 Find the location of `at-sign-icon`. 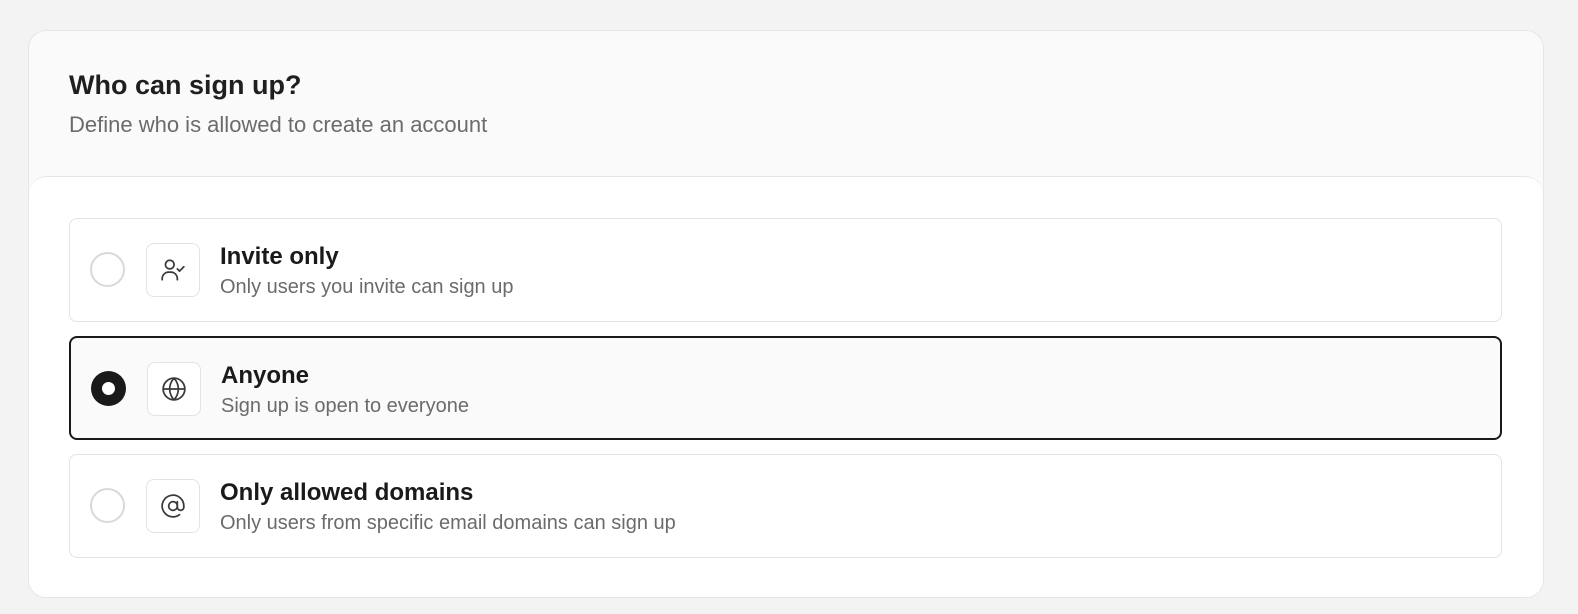

at-sign-icon is located at coordinates (173, 506).